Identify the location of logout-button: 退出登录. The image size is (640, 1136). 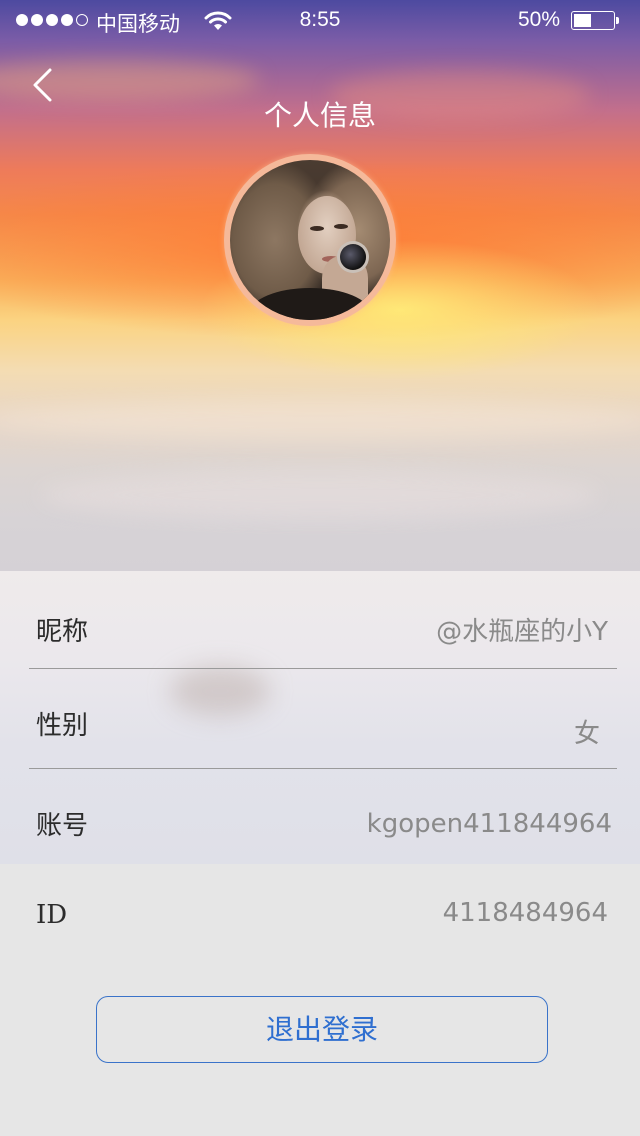
(322, 1029).